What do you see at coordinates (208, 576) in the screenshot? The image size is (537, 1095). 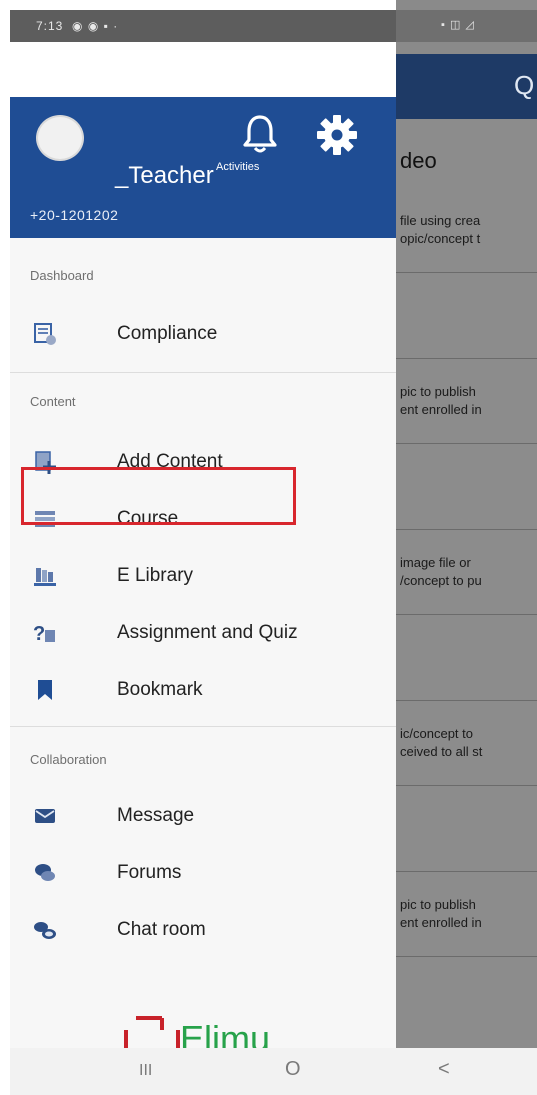 I see `menu-item-e-library: E Library` at bounding box center [208, 576].